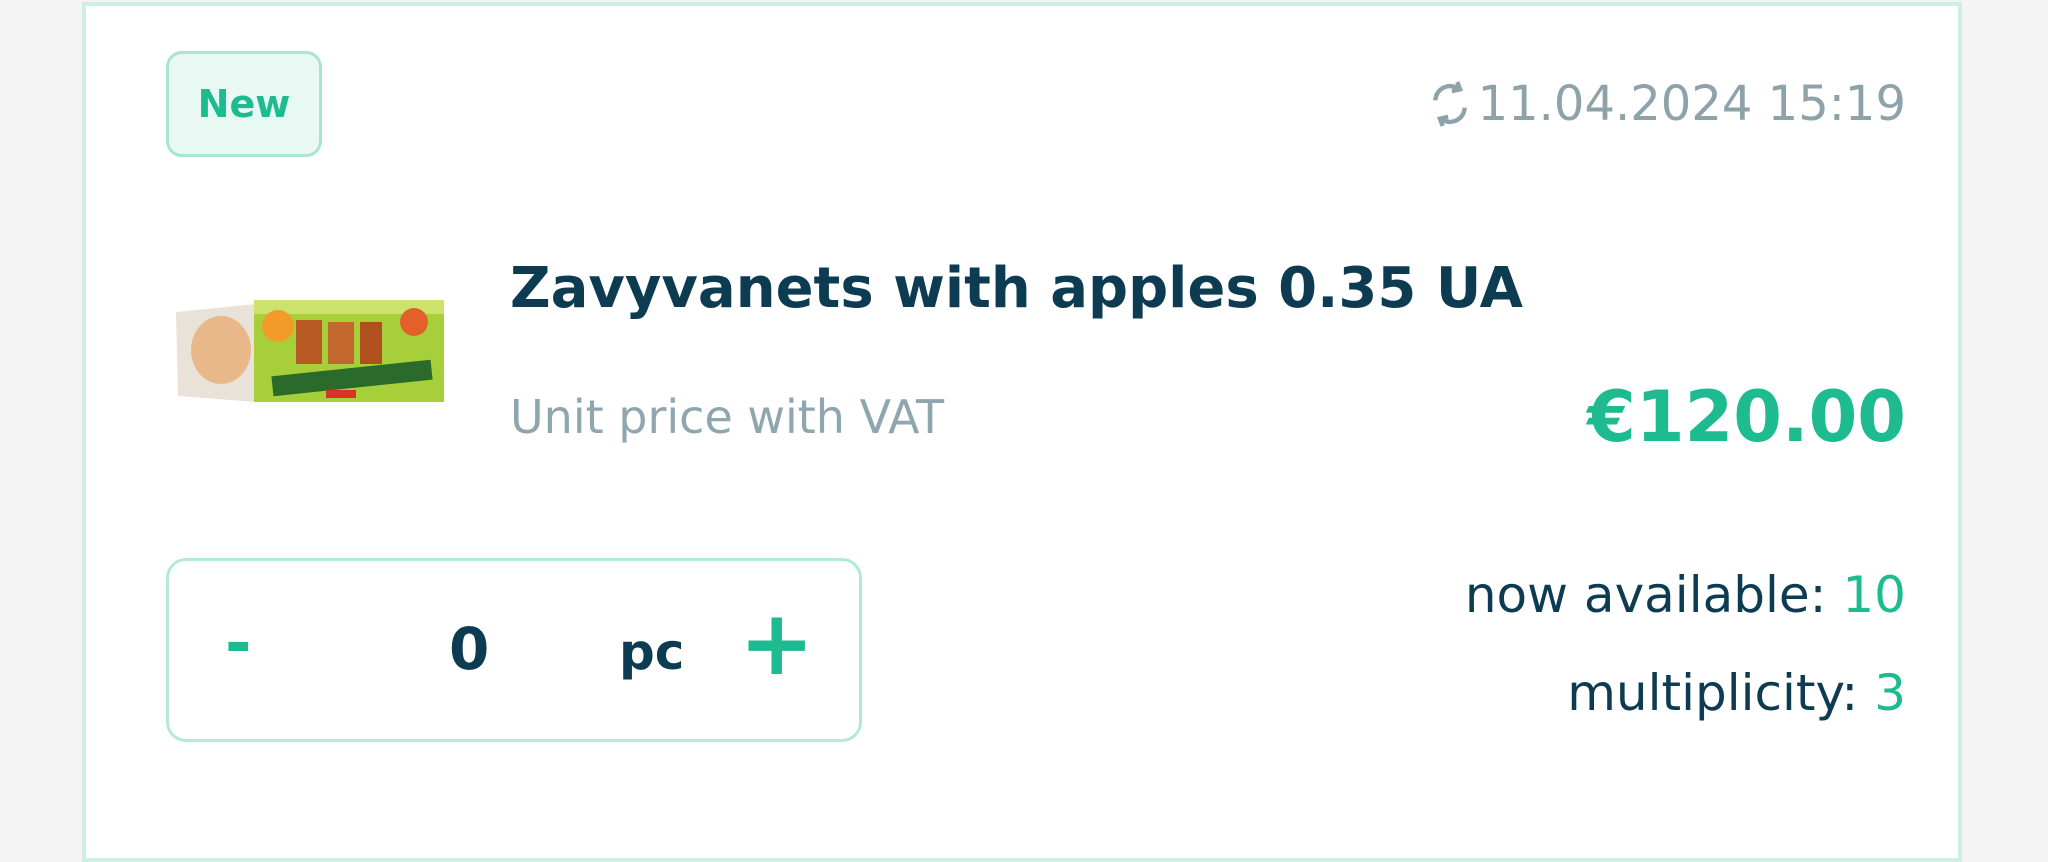  I want to click on quantity-input: 0, so click(469, 649).